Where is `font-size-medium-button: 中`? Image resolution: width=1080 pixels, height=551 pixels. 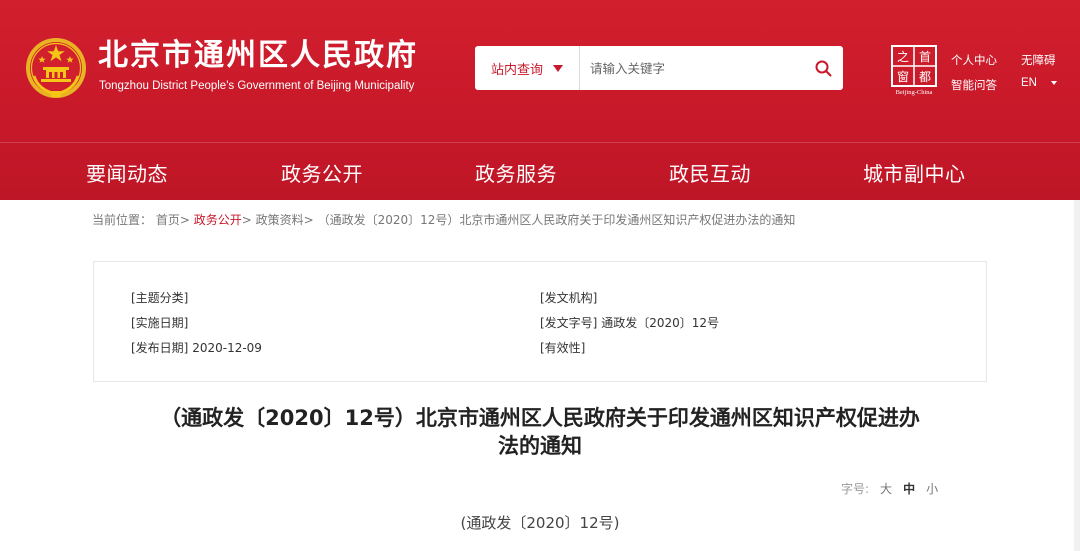
font-size-medium-button: 中 is located at coordinates (909, 488).